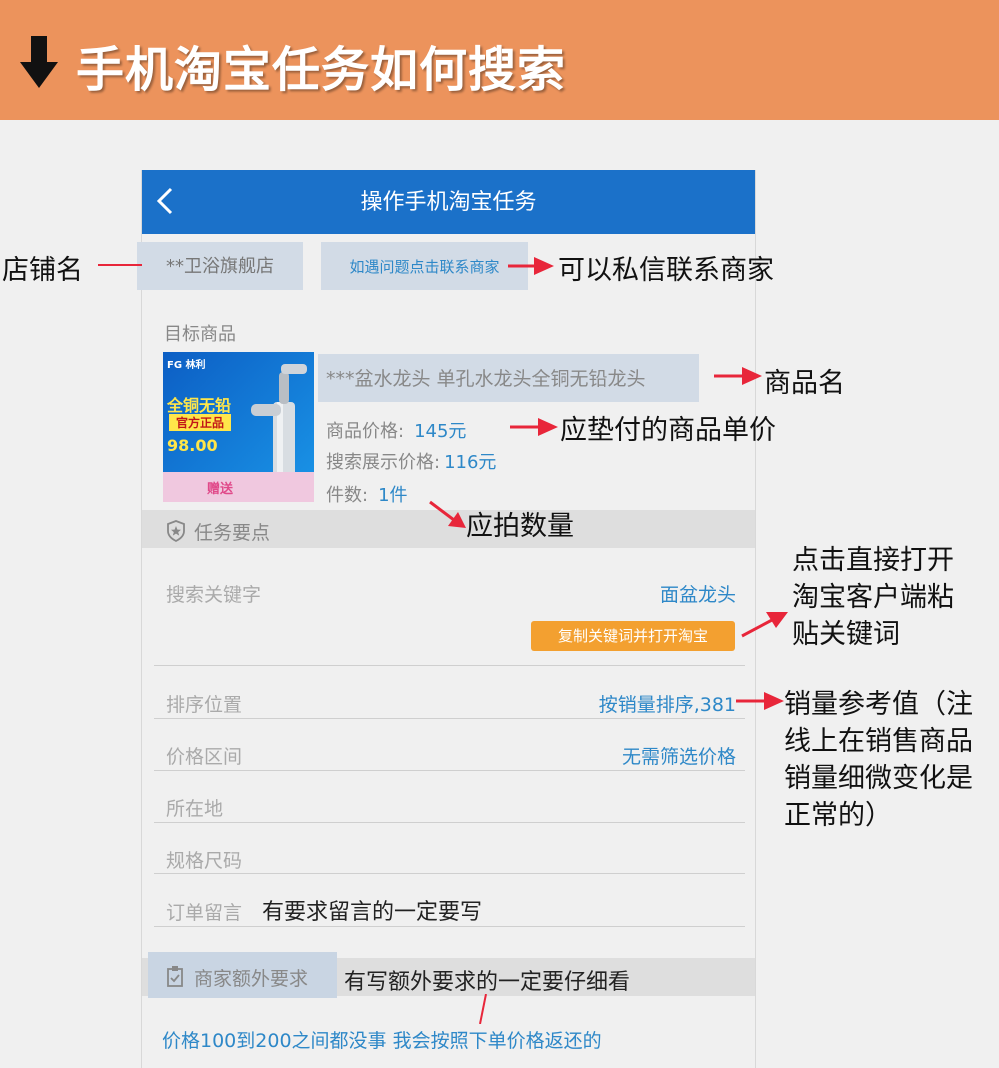 The image size is (999, 1068). Describe the element at coordinates (372, 912) in the screenshot. I see `annotation-order-note: 有要求留言的一定要写` at that location.